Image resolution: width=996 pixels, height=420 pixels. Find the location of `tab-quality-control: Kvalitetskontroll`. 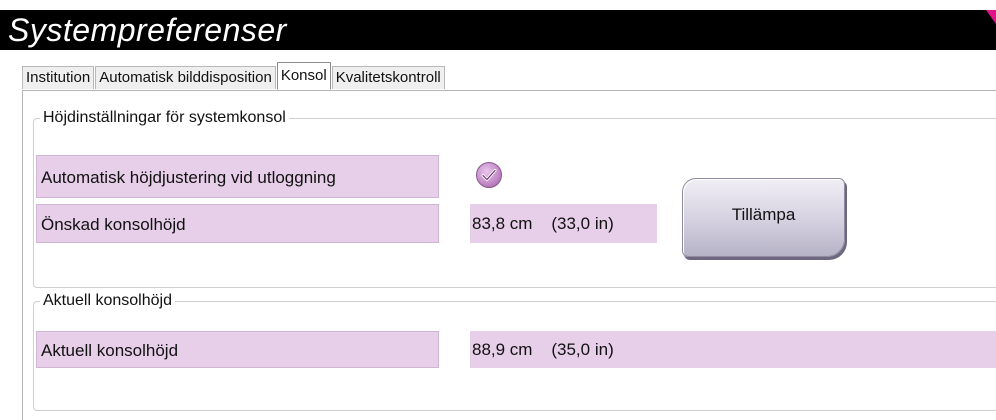

tab-quality-control: Kvalitetskontroll is located at coordinates (388, 77).